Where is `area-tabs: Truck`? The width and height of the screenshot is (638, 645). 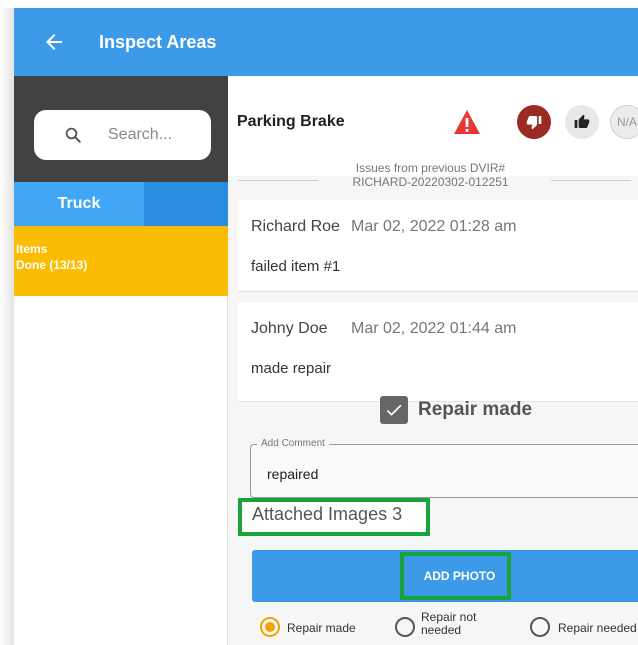
area-tabs: Truck is located at coordinates (121, 204).